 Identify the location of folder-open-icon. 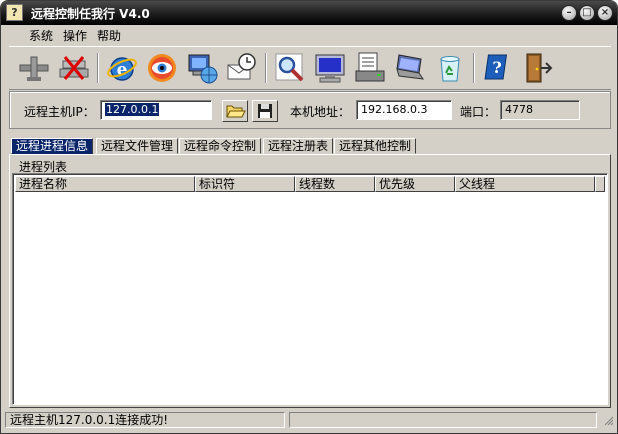
(236, 111).